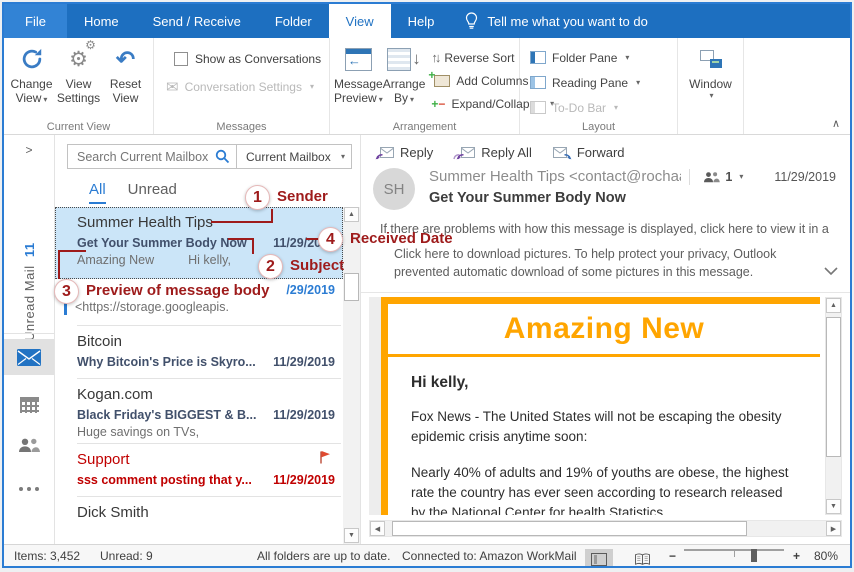 Image resolution: width=854 pixels, height=572 pixels. I want to click on reading-pane-label: Reading Pane, so click(590, 82).